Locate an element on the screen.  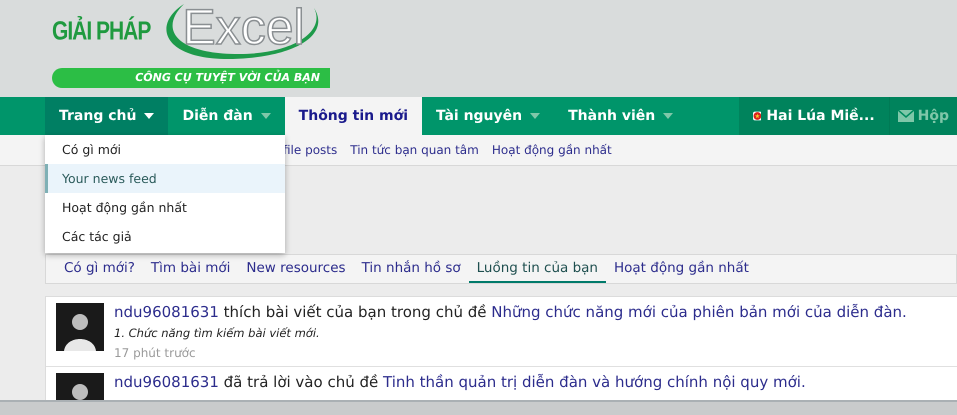
feed-text: ndu96081631 đã trả lời vào chủ đề Tinh thần quản trị diễn đàn và hướng chính nội quy mới. is located at coordinates (460, 382).